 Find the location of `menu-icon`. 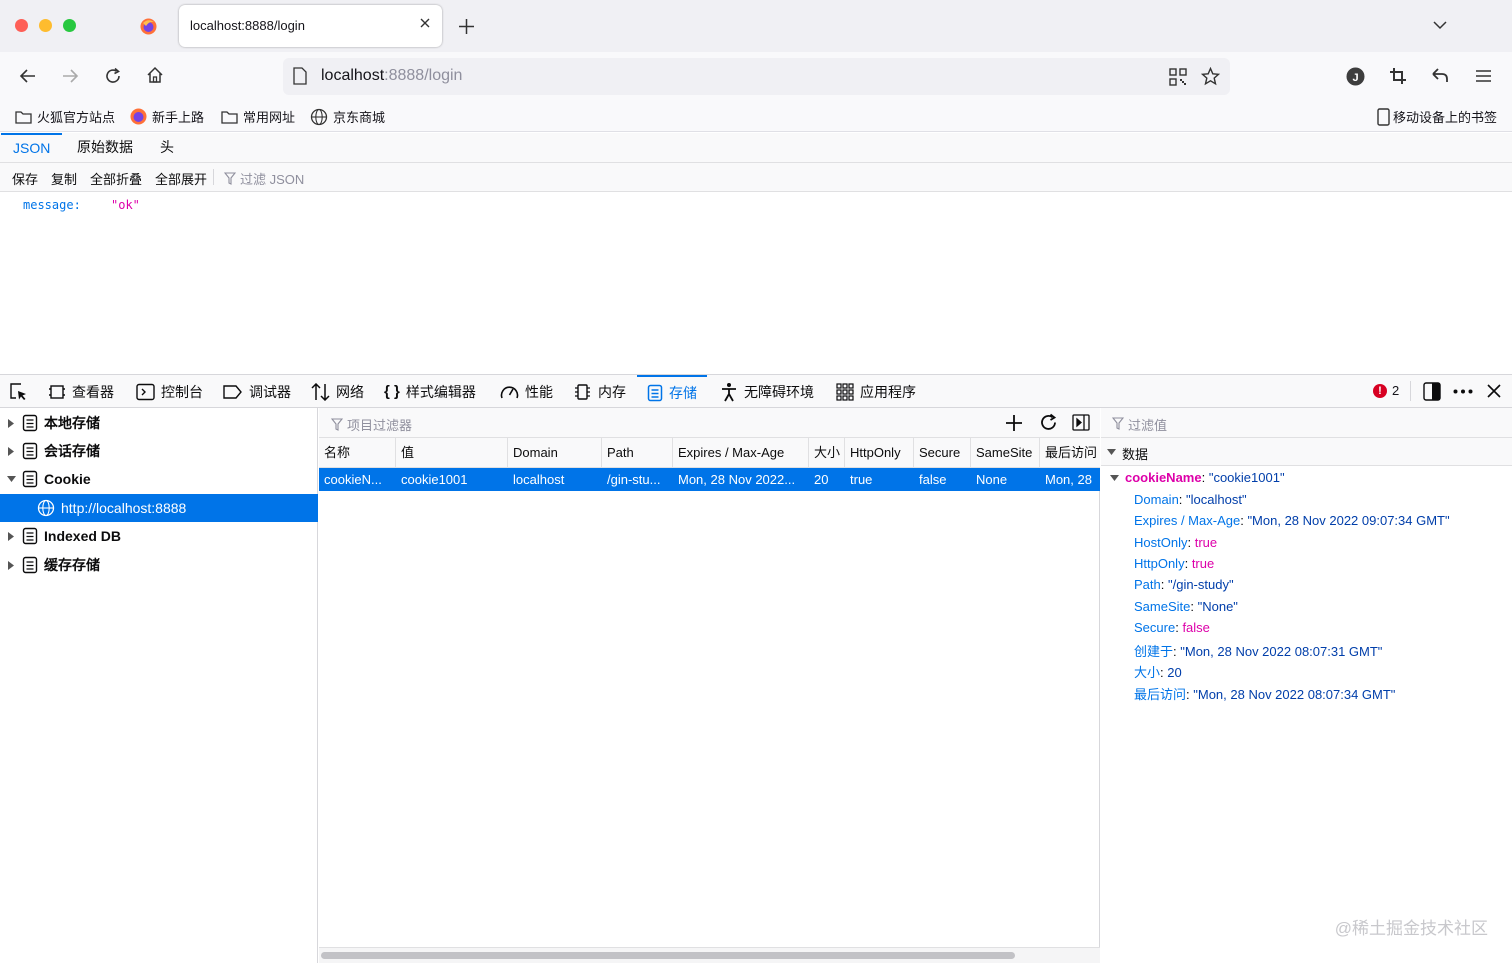

menu-icon is located at coordinates (1483, 76).